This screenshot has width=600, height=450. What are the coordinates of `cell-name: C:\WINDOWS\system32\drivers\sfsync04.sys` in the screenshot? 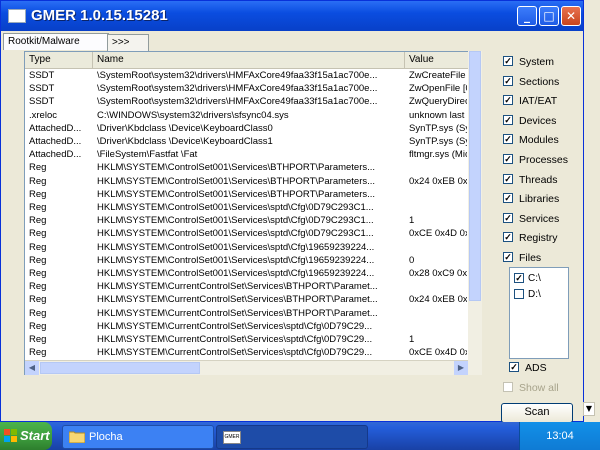 It's located at (193, 115).